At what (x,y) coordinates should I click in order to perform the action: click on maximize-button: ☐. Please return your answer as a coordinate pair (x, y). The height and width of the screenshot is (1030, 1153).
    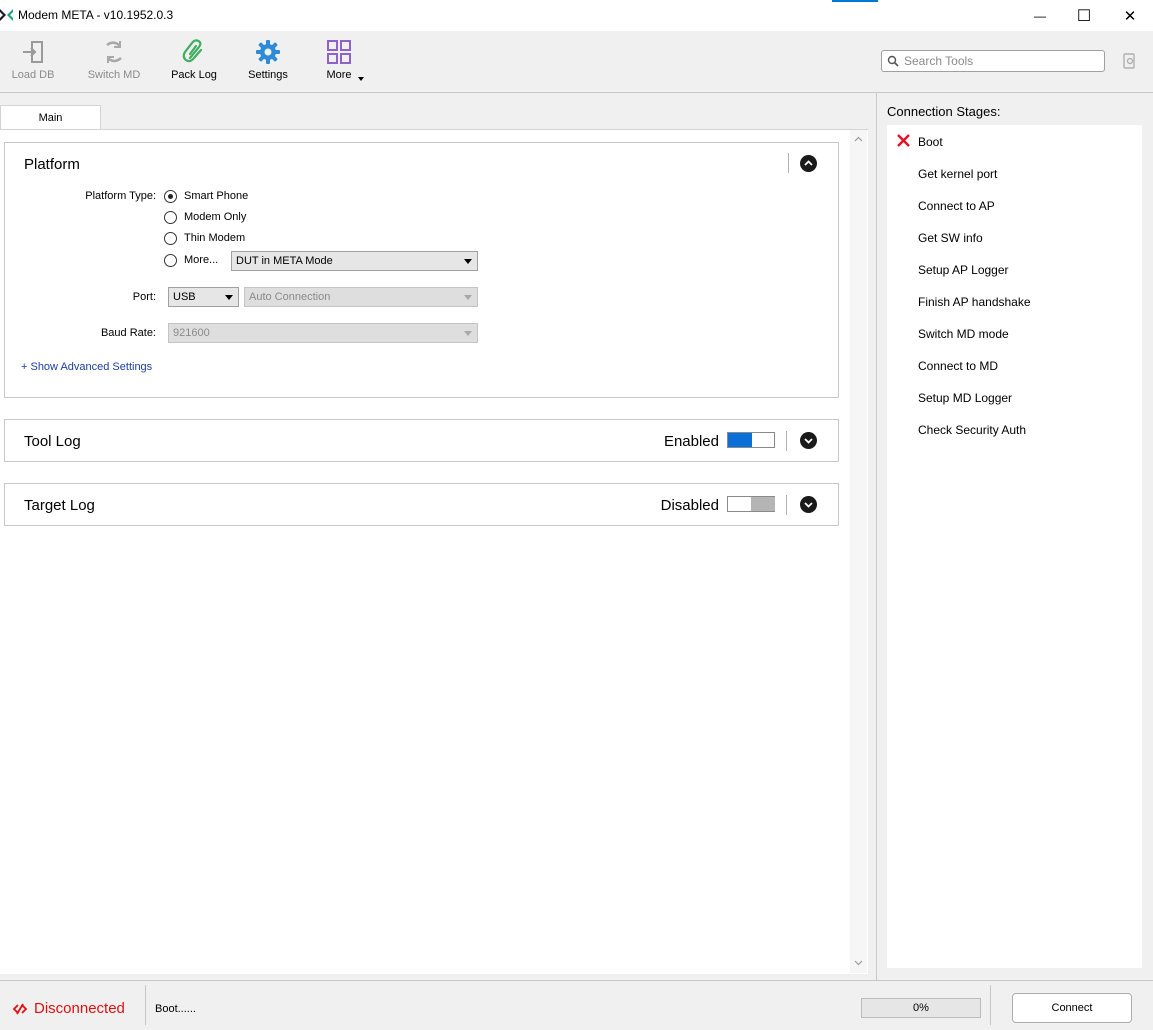
    Looking at the image, I should click on (1084, 15).